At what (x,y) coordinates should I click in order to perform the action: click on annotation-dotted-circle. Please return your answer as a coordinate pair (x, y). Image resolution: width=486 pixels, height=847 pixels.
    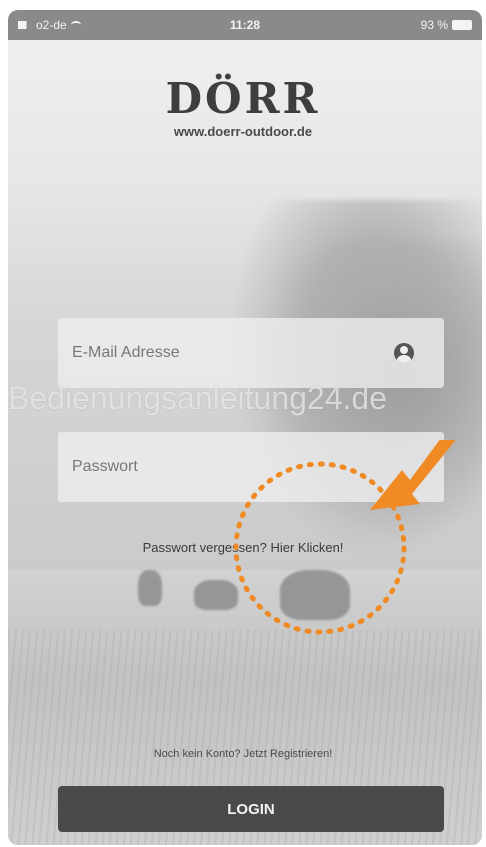
    Looking at the image, I should click on (320, 548).